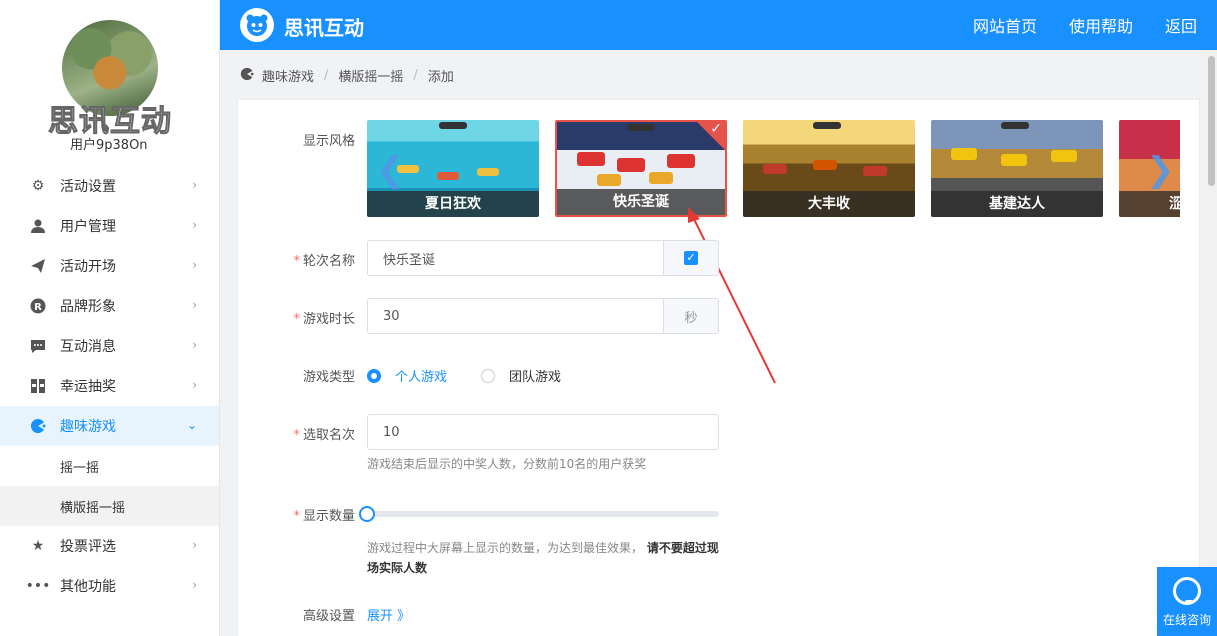  What do you see at coordinates (257, 25) in the screenshot?
I see `logo-icon` at bounding box center [257, 25].